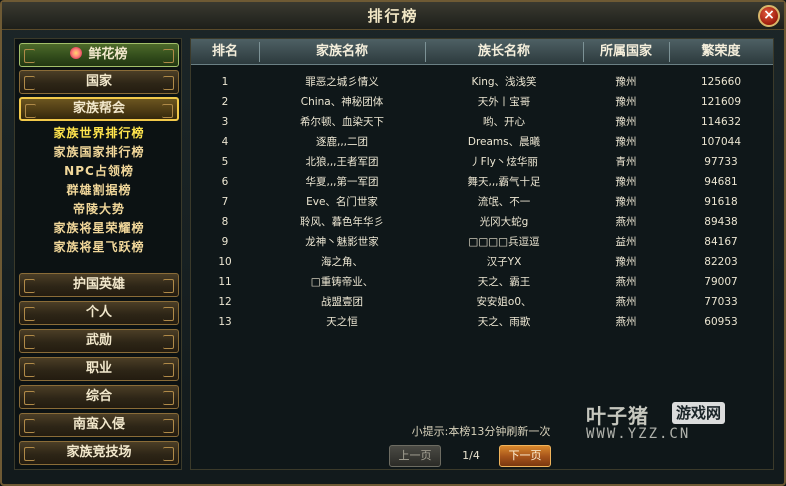 The height and width of the screenshot is (486, 786). What do you see at coordinates (482, 242) in the screenshot?
I see `table-row: 9 龙神丶魅影世家 □□□□兵逗逗 益州 84167` at bounding box center [482, 242].